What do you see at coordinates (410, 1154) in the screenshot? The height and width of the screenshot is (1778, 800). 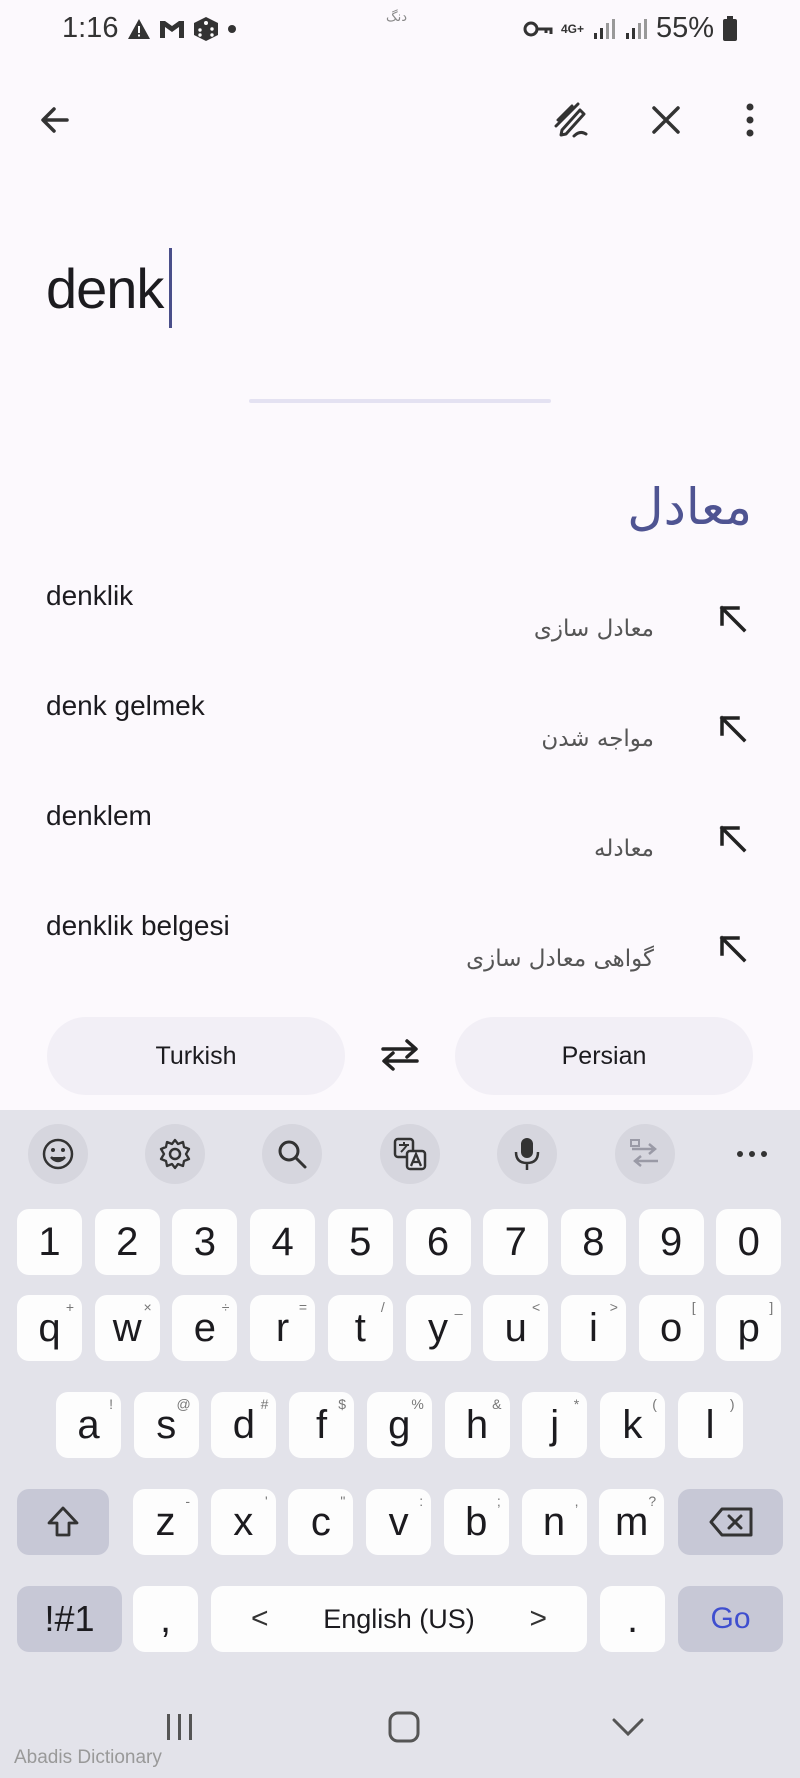 I see `keyboard-translate-button` at bounding box center [410, 1154].